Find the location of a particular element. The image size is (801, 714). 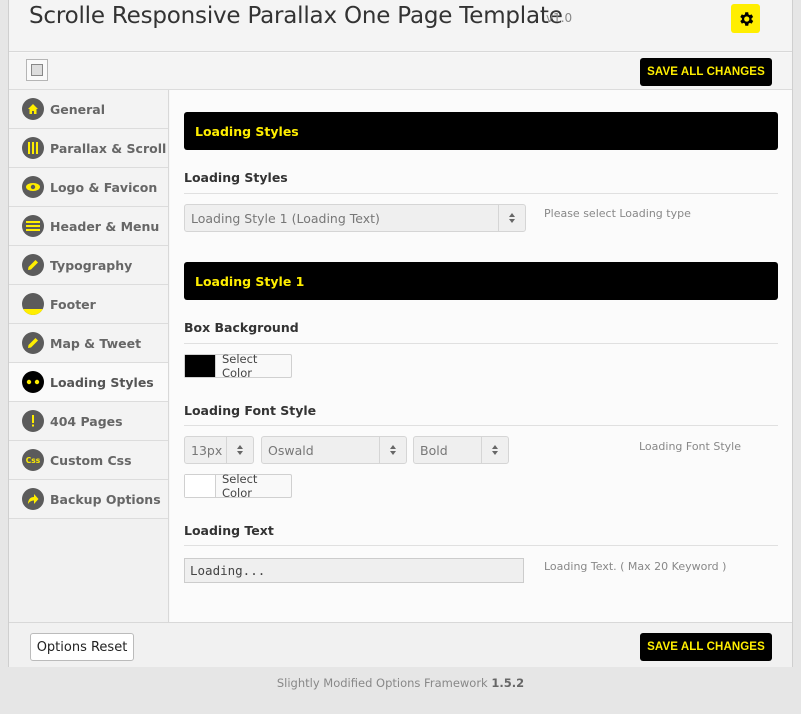

version-label: v1.0 is located at coordinates (559, 18).